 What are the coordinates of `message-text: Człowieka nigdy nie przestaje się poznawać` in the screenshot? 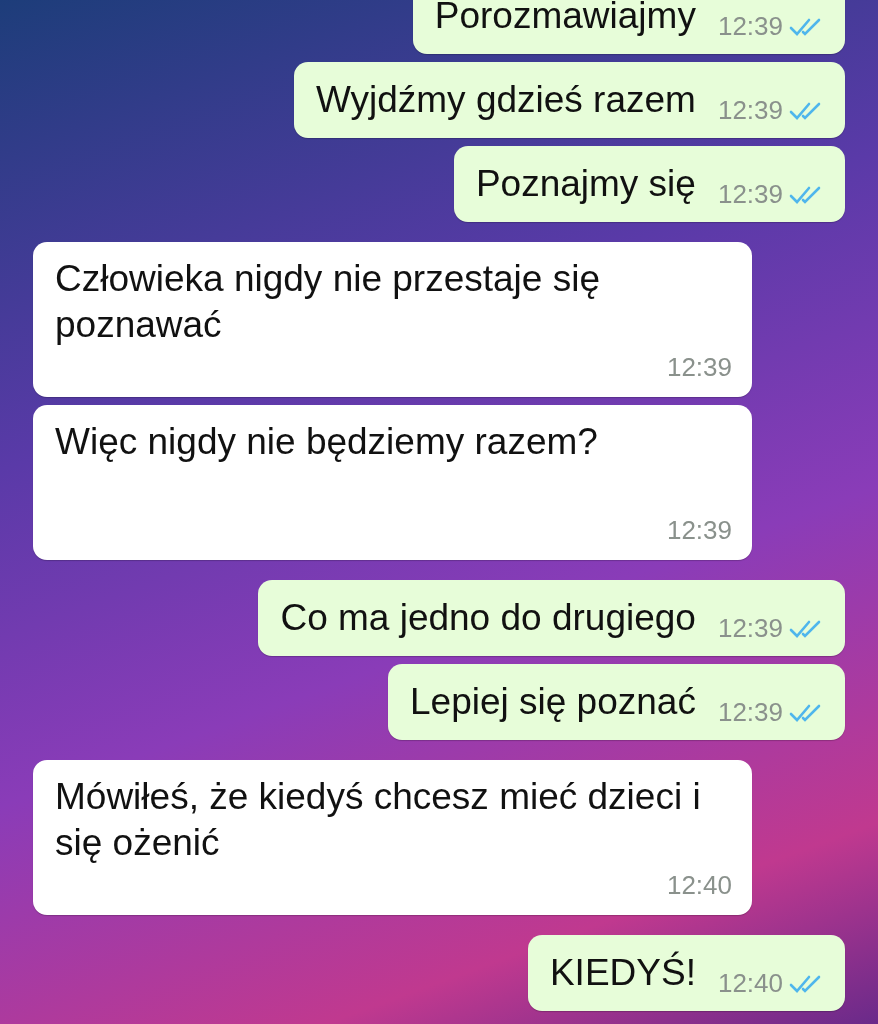 It's located at (328, 302).